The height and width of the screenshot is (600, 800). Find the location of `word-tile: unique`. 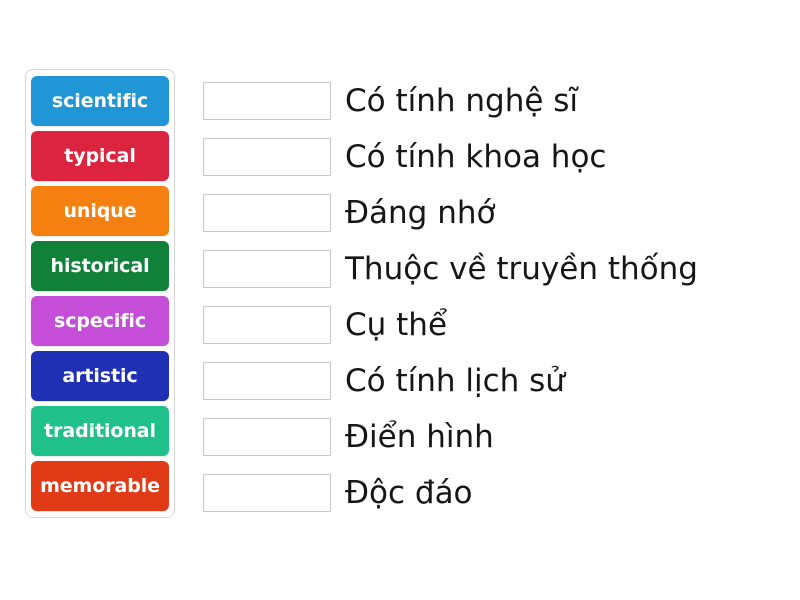

word-tile: unique is located at coordinates (100, 211).